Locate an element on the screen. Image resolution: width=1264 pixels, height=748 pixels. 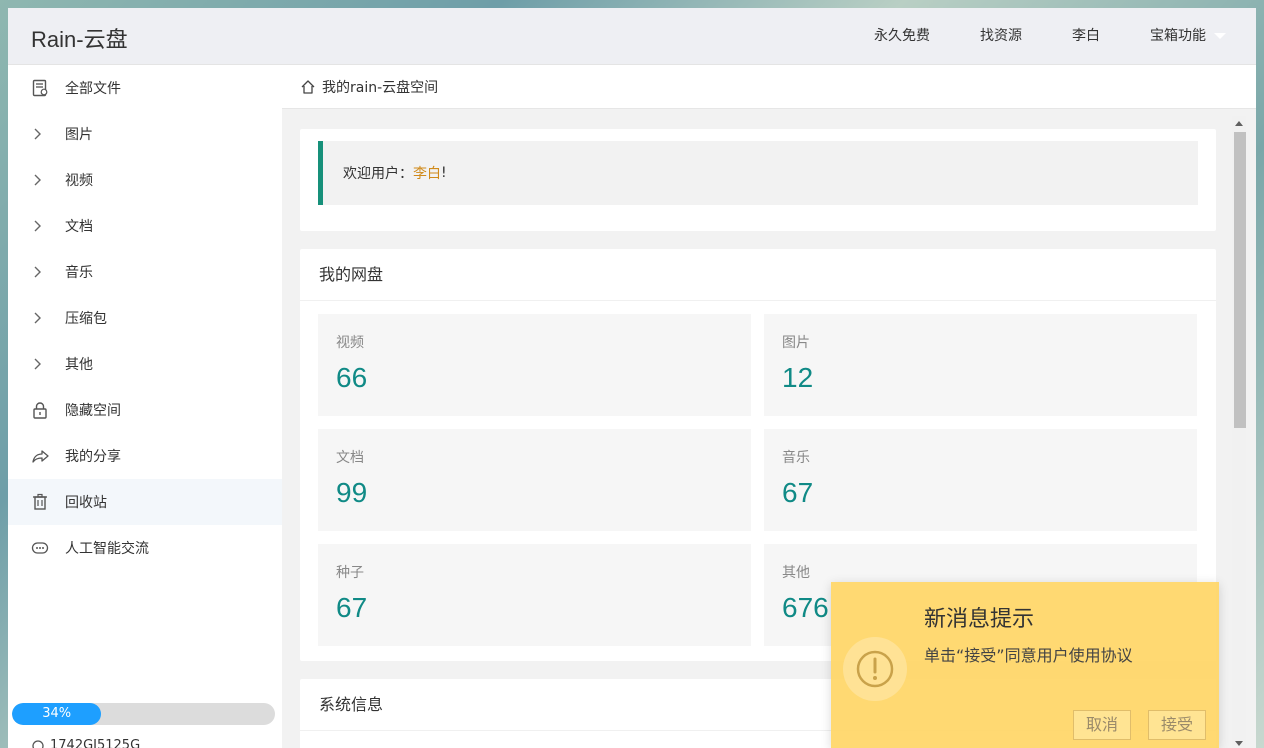
sidebar-item-label: 其他 is located at coordinates (79, 365).